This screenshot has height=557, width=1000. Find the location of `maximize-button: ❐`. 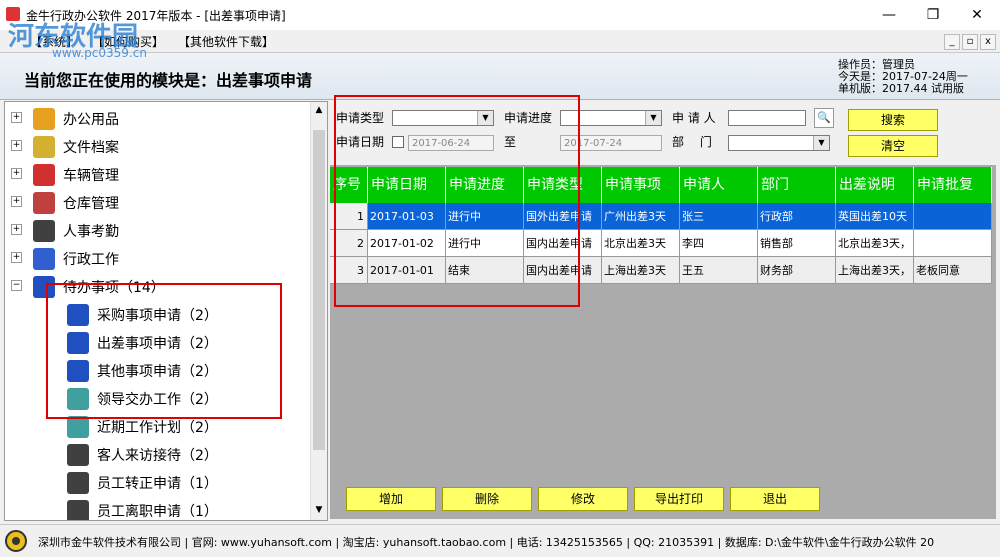

maximize-button: ❐ is located at coordinates (933, 15).